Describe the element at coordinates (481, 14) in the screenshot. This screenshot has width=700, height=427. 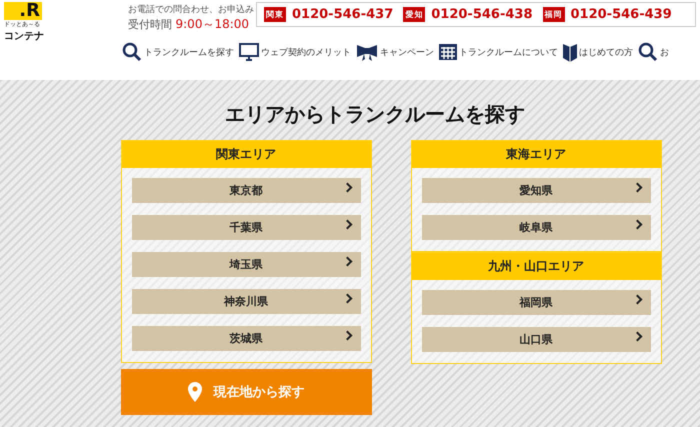
I see `phone-number: 0120-546-438` at that location.